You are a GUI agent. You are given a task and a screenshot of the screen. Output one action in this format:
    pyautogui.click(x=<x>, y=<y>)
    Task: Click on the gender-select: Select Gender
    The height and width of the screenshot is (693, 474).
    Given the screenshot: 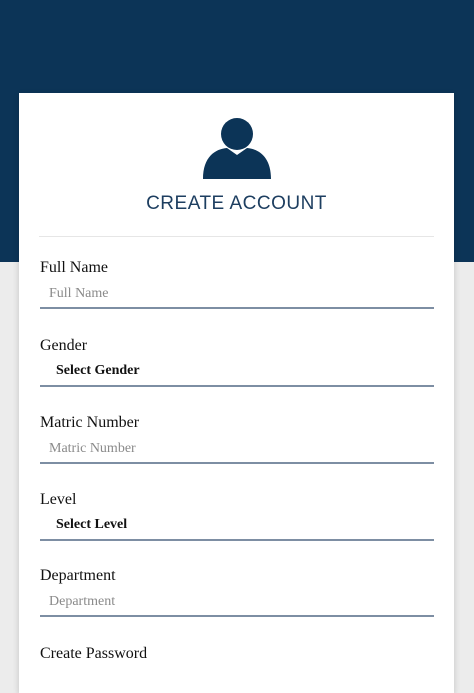 What is the action you would take?
    pyautogui.click(x=237, y=373)
    